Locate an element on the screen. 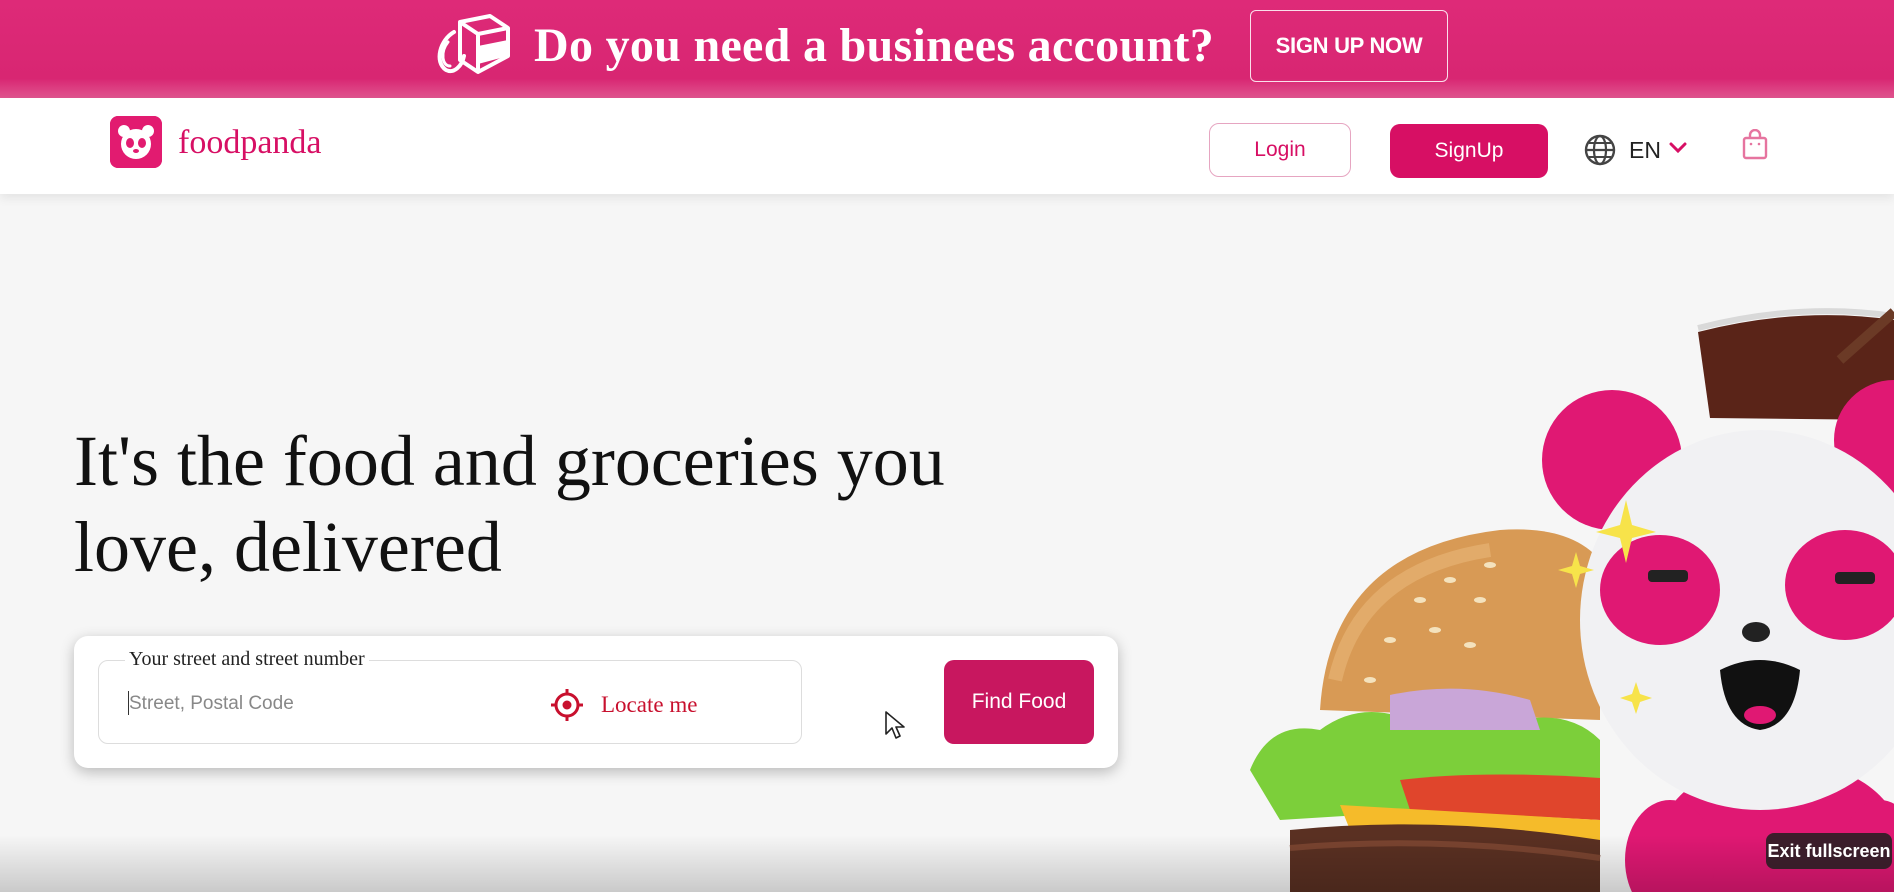 This screenshot has height=892, width=1894. locate-me-button: Locate me is located at coordinates (623, 705).